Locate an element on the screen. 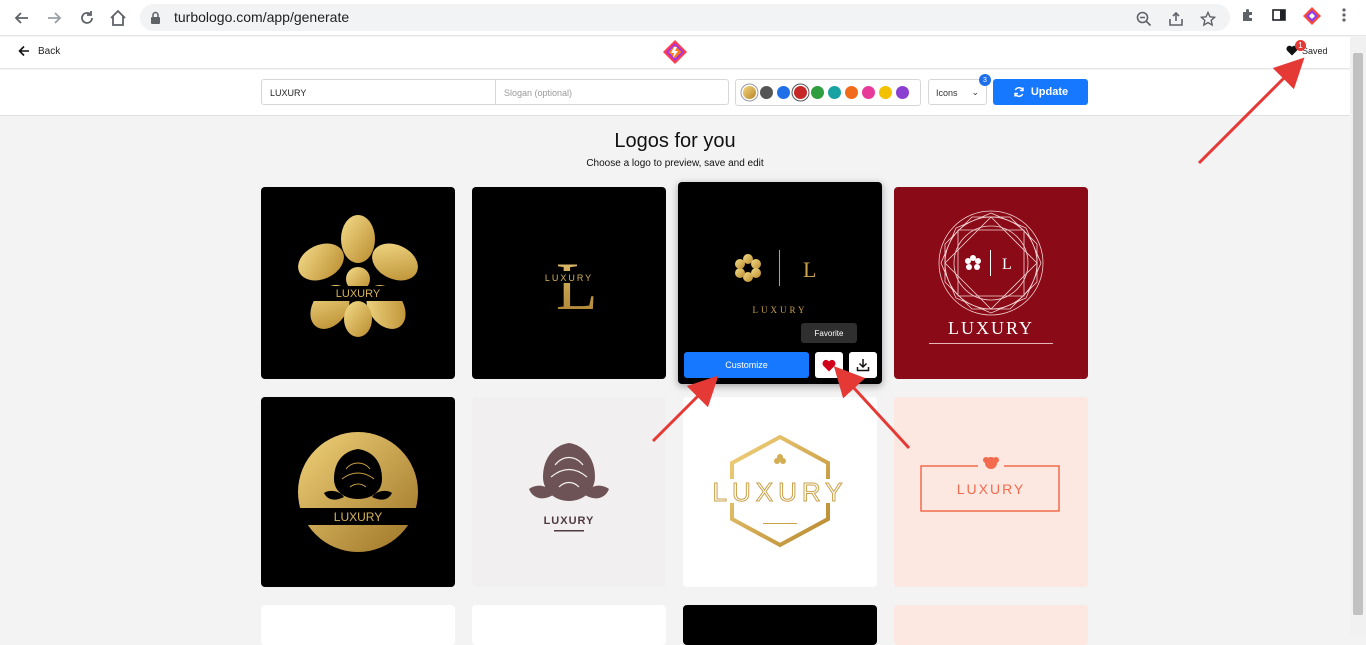  logo-card-1: LUXURY is located at coordinates (358, 283).